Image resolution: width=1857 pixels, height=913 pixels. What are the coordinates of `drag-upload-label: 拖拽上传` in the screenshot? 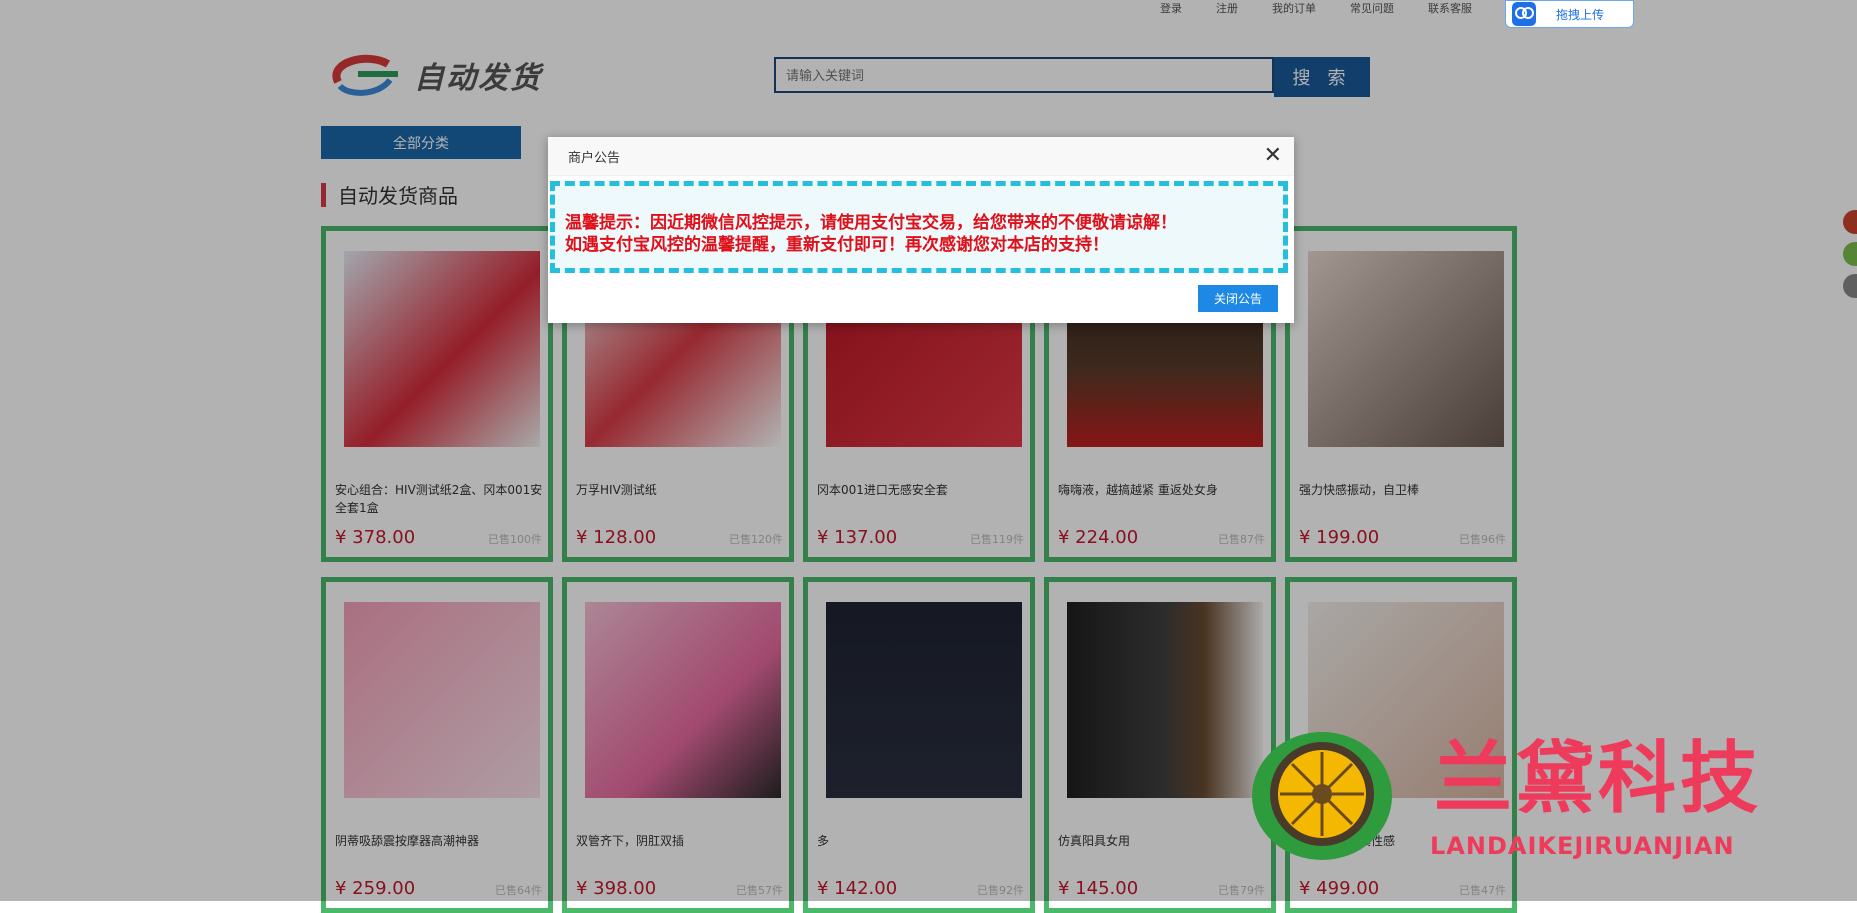 It's located at (1580, 14).